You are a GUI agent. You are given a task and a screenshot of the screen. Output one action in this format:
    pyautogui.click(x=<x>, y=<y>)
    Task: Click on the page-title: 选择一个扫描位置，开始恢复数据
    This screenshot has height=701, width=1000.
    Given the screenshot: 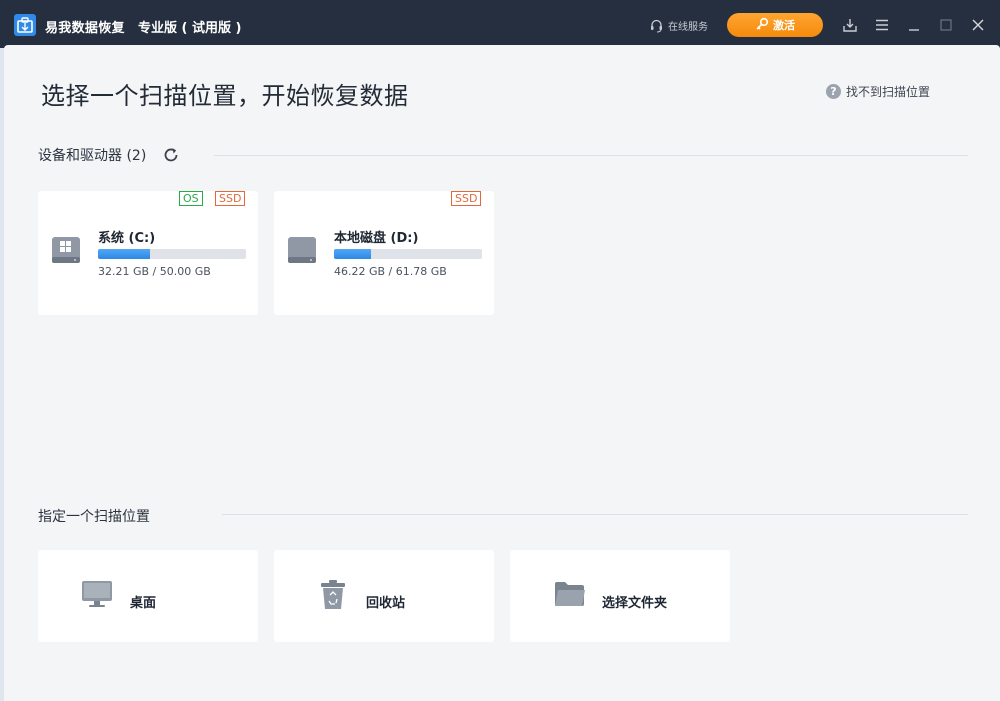 What is the action you would take?
    pyautogui.click(x=225, y=96)
    